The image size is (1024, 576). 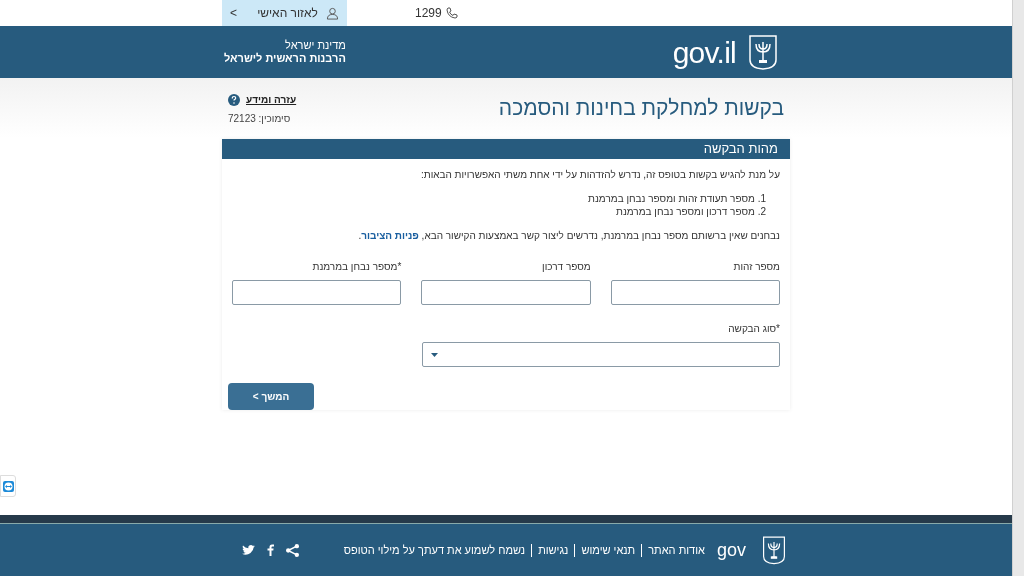 What do you see at coordinates (259, 119) in the screenshot?
I see `form-code: סימוכין: 72123` at bounding box center [259, 119].